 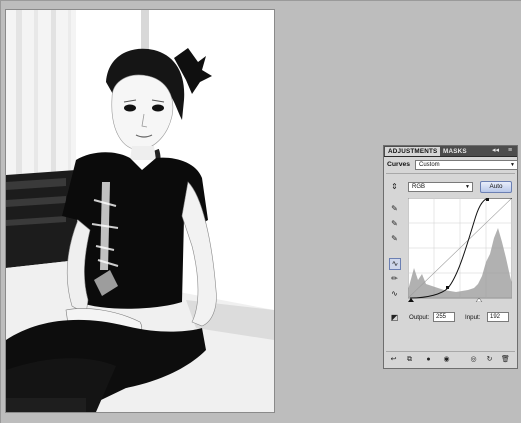 I want to click on curves-graph, so click(x=460, y=250).